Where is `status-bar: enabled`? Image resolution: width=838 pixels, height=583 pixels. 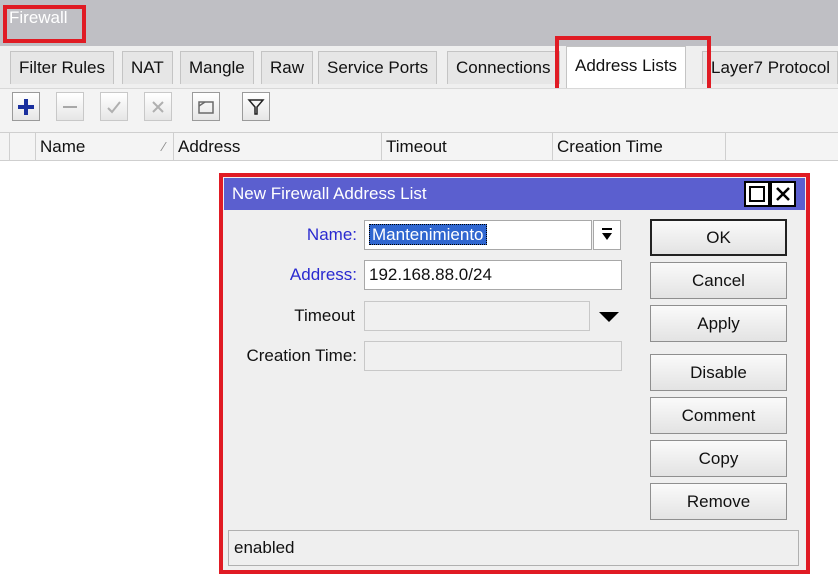 status-bar: enabled is located at coordinates (513, 548).